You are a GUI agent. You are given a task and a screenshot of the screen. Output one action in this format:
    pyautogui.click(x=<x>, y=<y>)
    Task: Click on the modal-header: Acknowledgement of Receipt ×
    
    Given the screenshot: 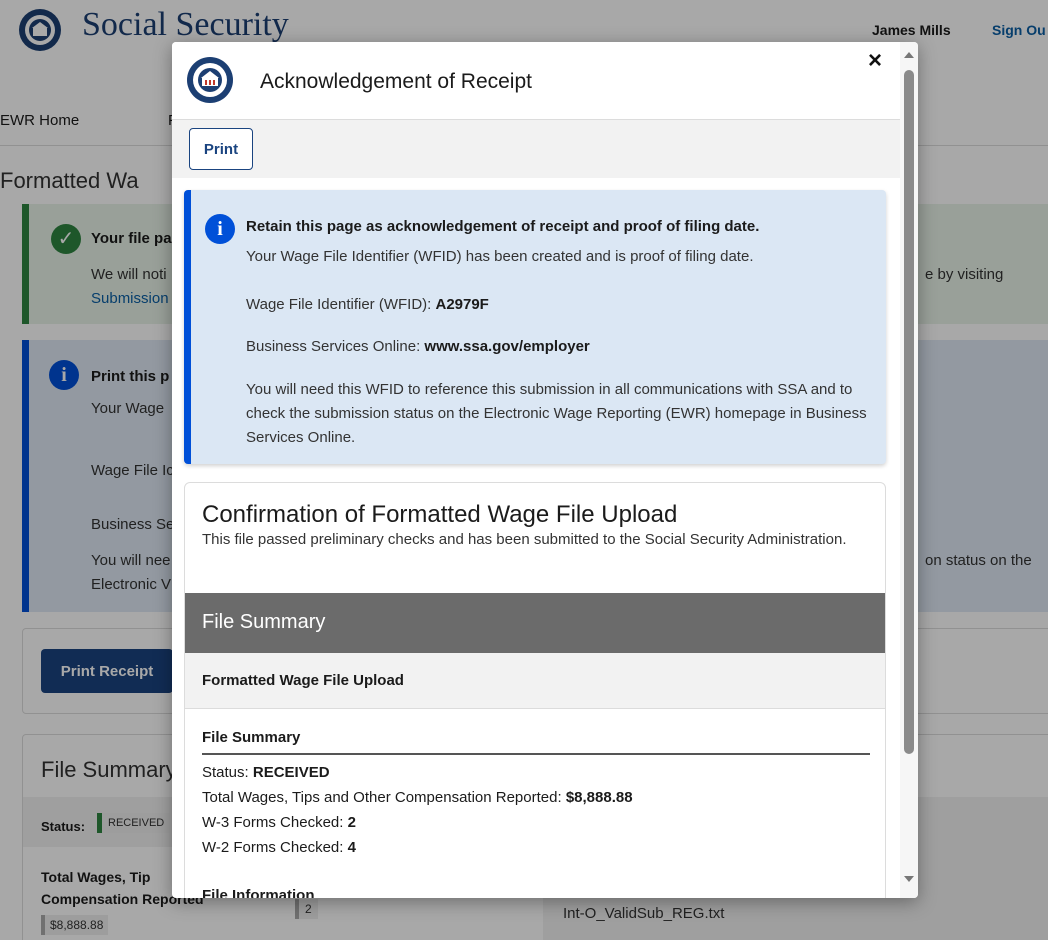 What is the action you would take?
    pyautogui.click(x=536, y=81)
    